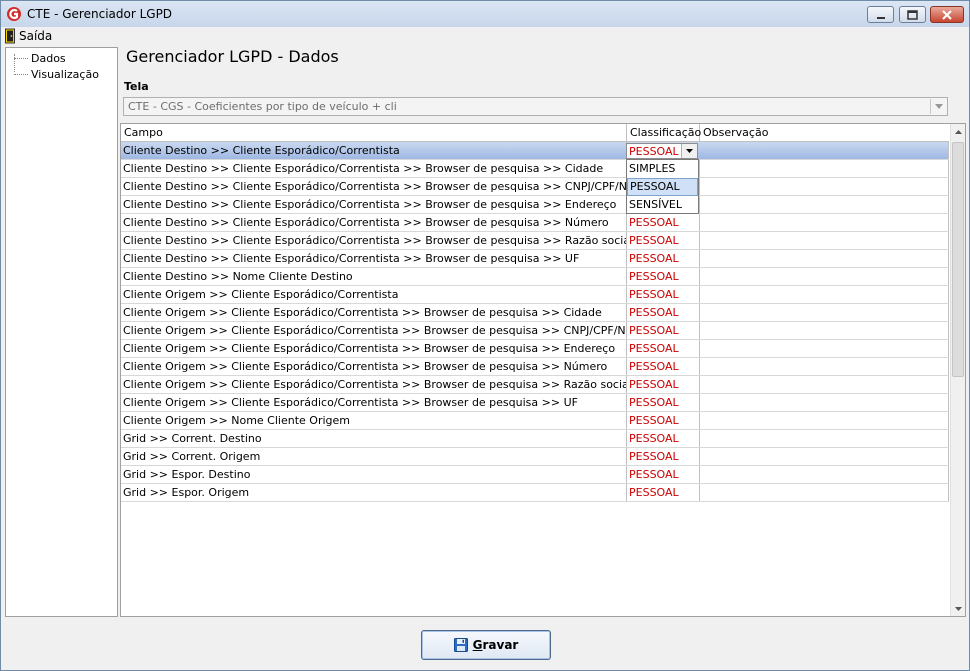 The height and width of the screenshot is (671, 970). I want to click on cell-campo: Cliente Origem >> Nome Cliente Origem, so click(374, 420).